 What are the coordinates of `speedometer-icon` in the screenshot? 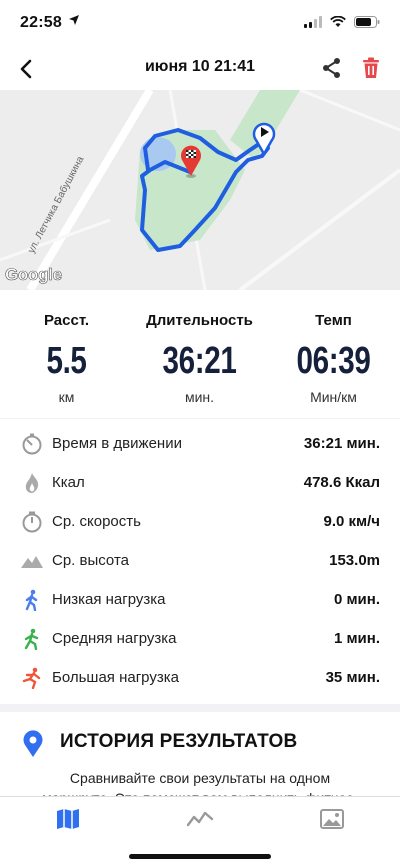 It's located at (32, 522).